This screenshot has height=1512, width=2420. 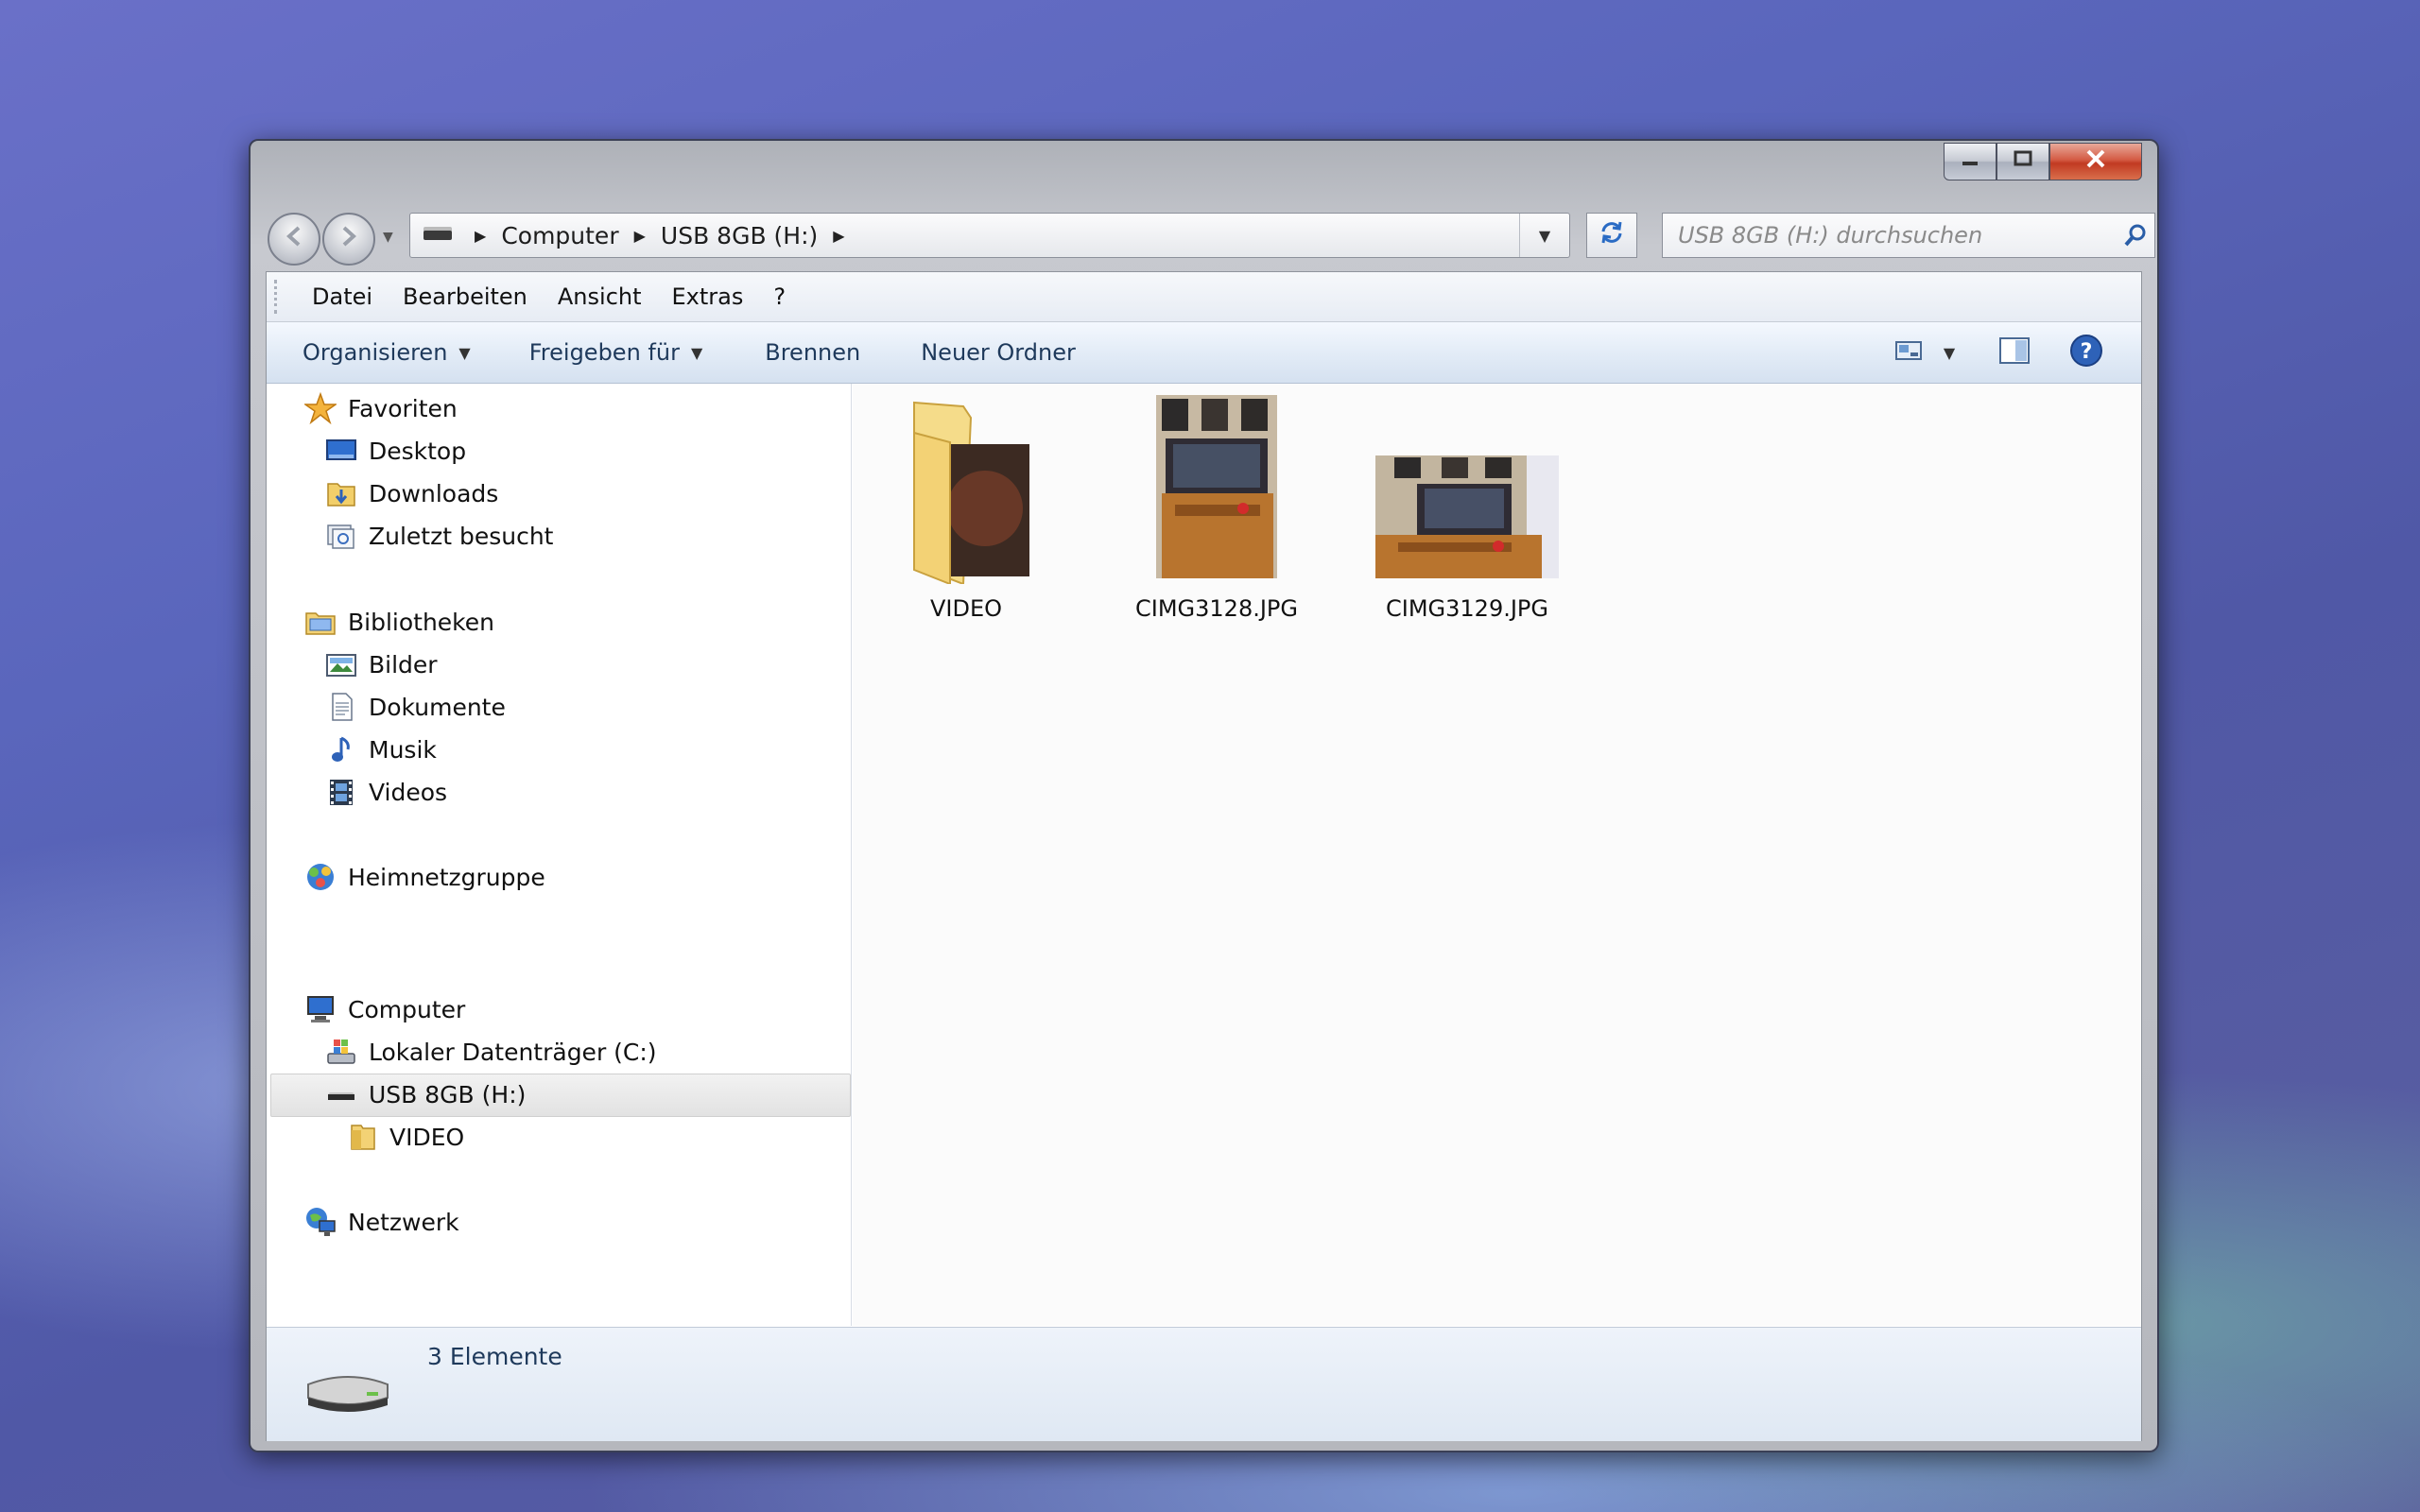 I want to click on view-dropdown-button: ▼, so click(x=1949, y=352).